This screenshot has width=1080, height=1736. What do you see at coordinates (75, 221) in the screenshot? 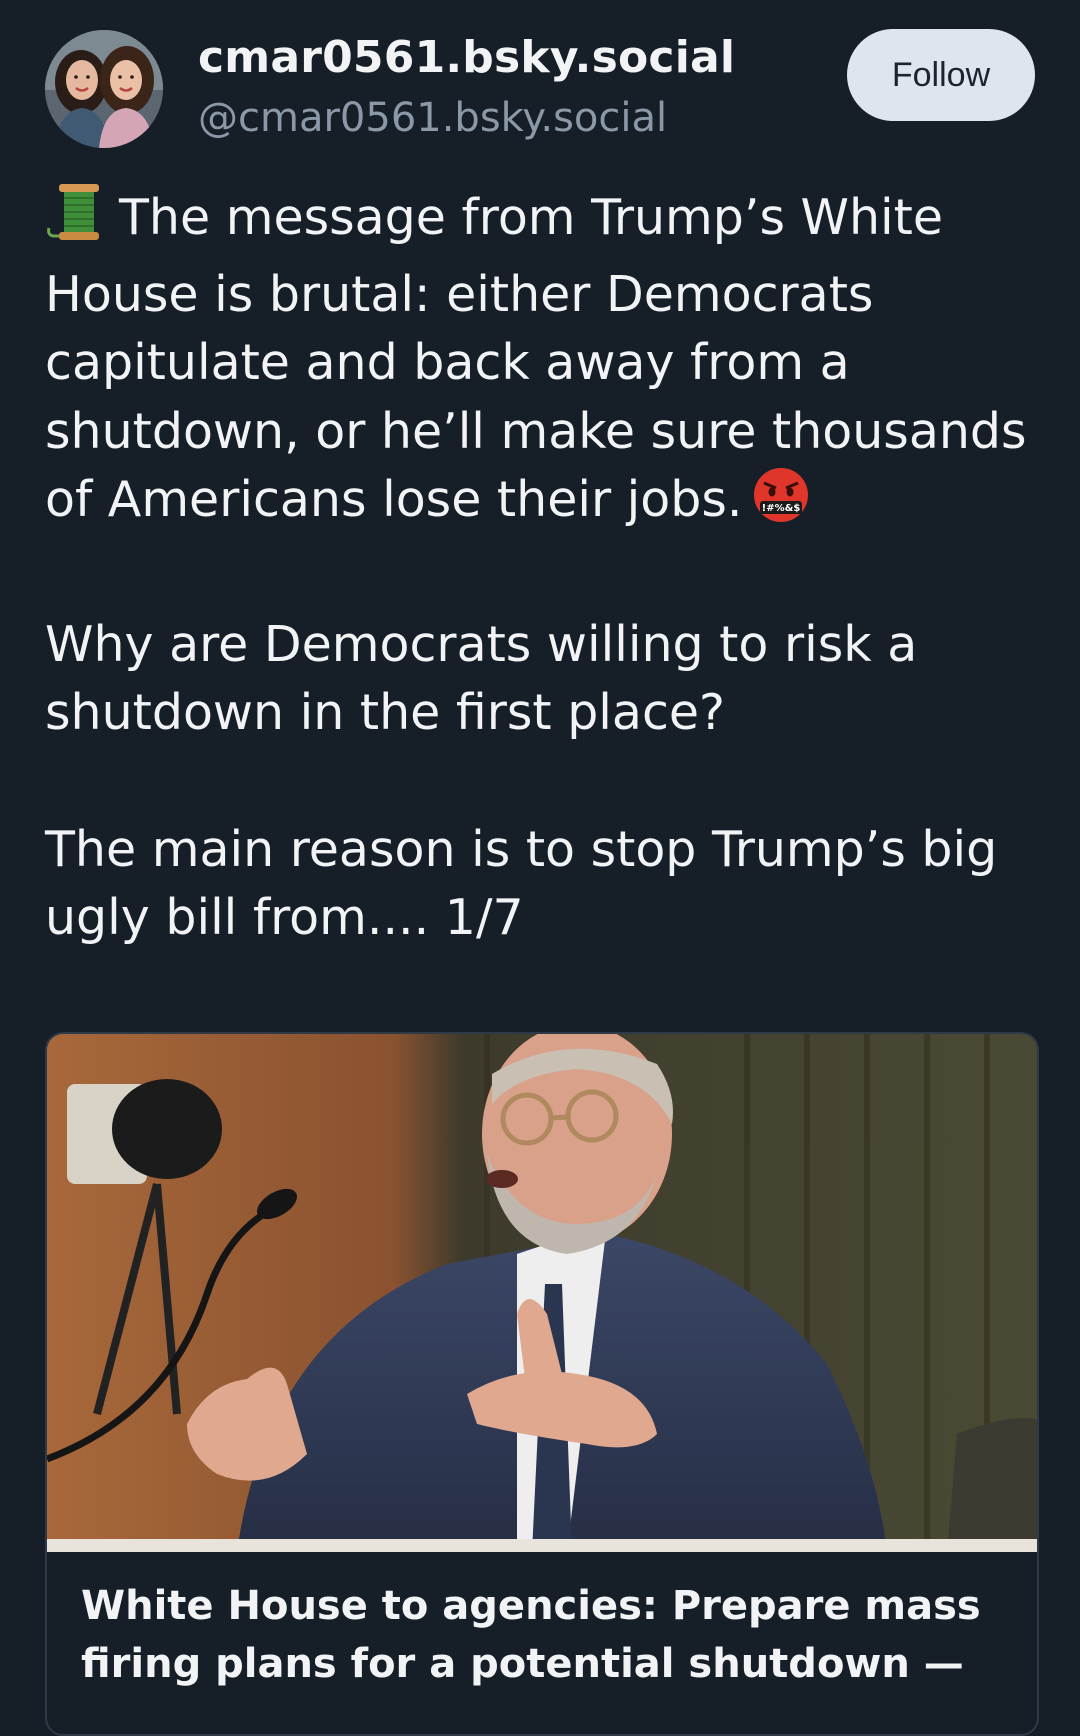
I see `spool-of-thread-icon` at bounding box center [75, 221].